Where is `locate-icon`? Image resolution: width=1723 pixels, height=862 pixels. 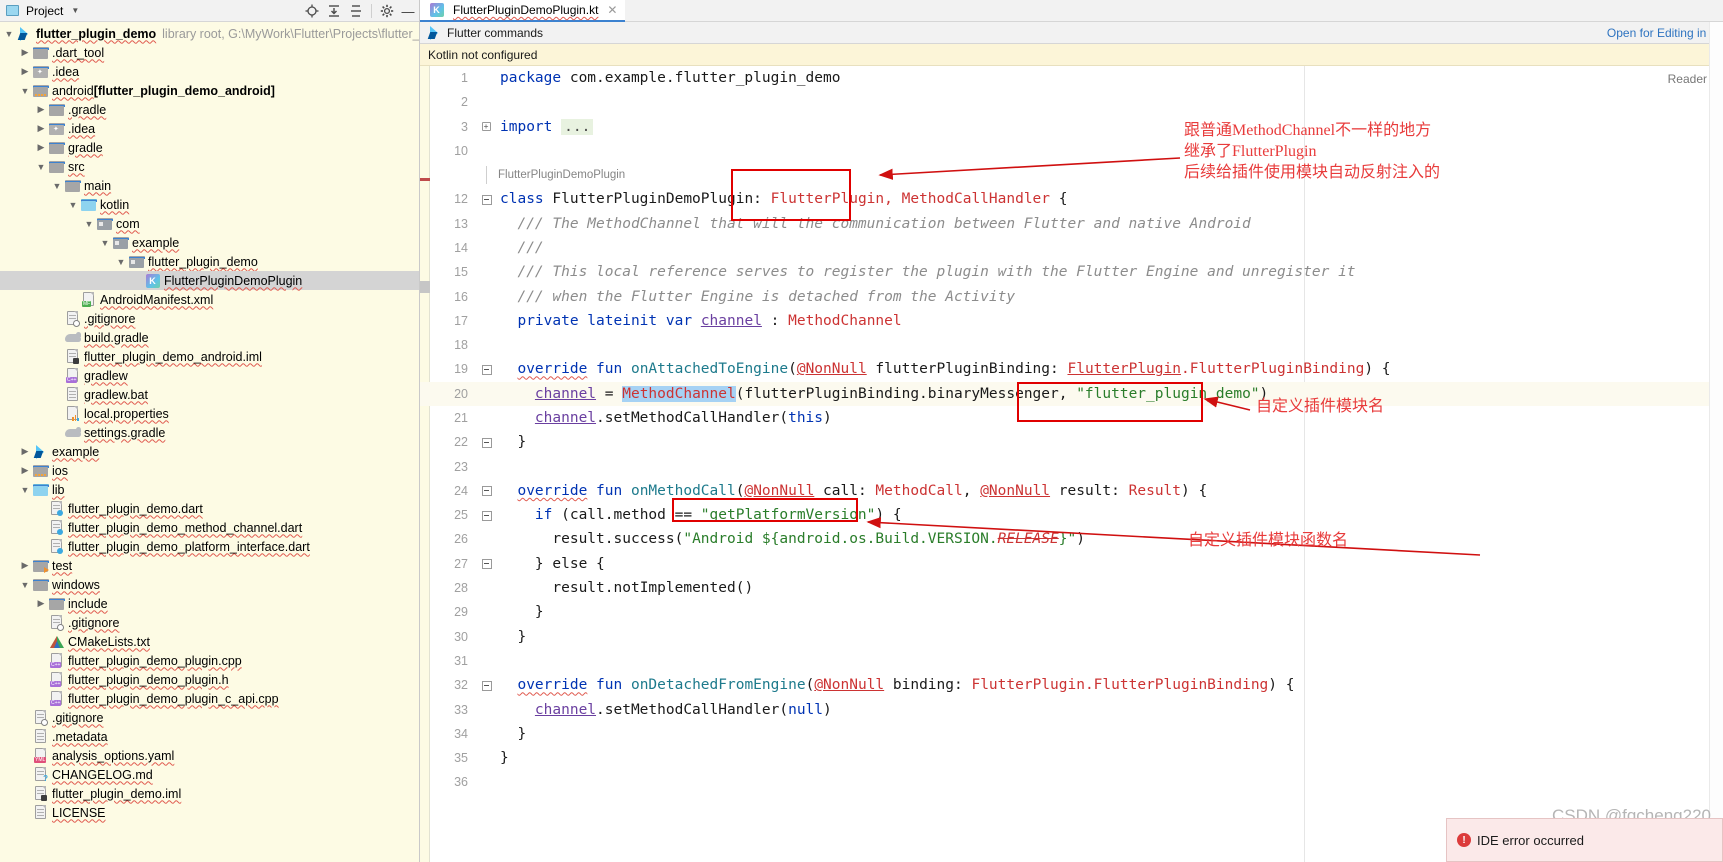 locate-icon is located at coordinates (312, 11).